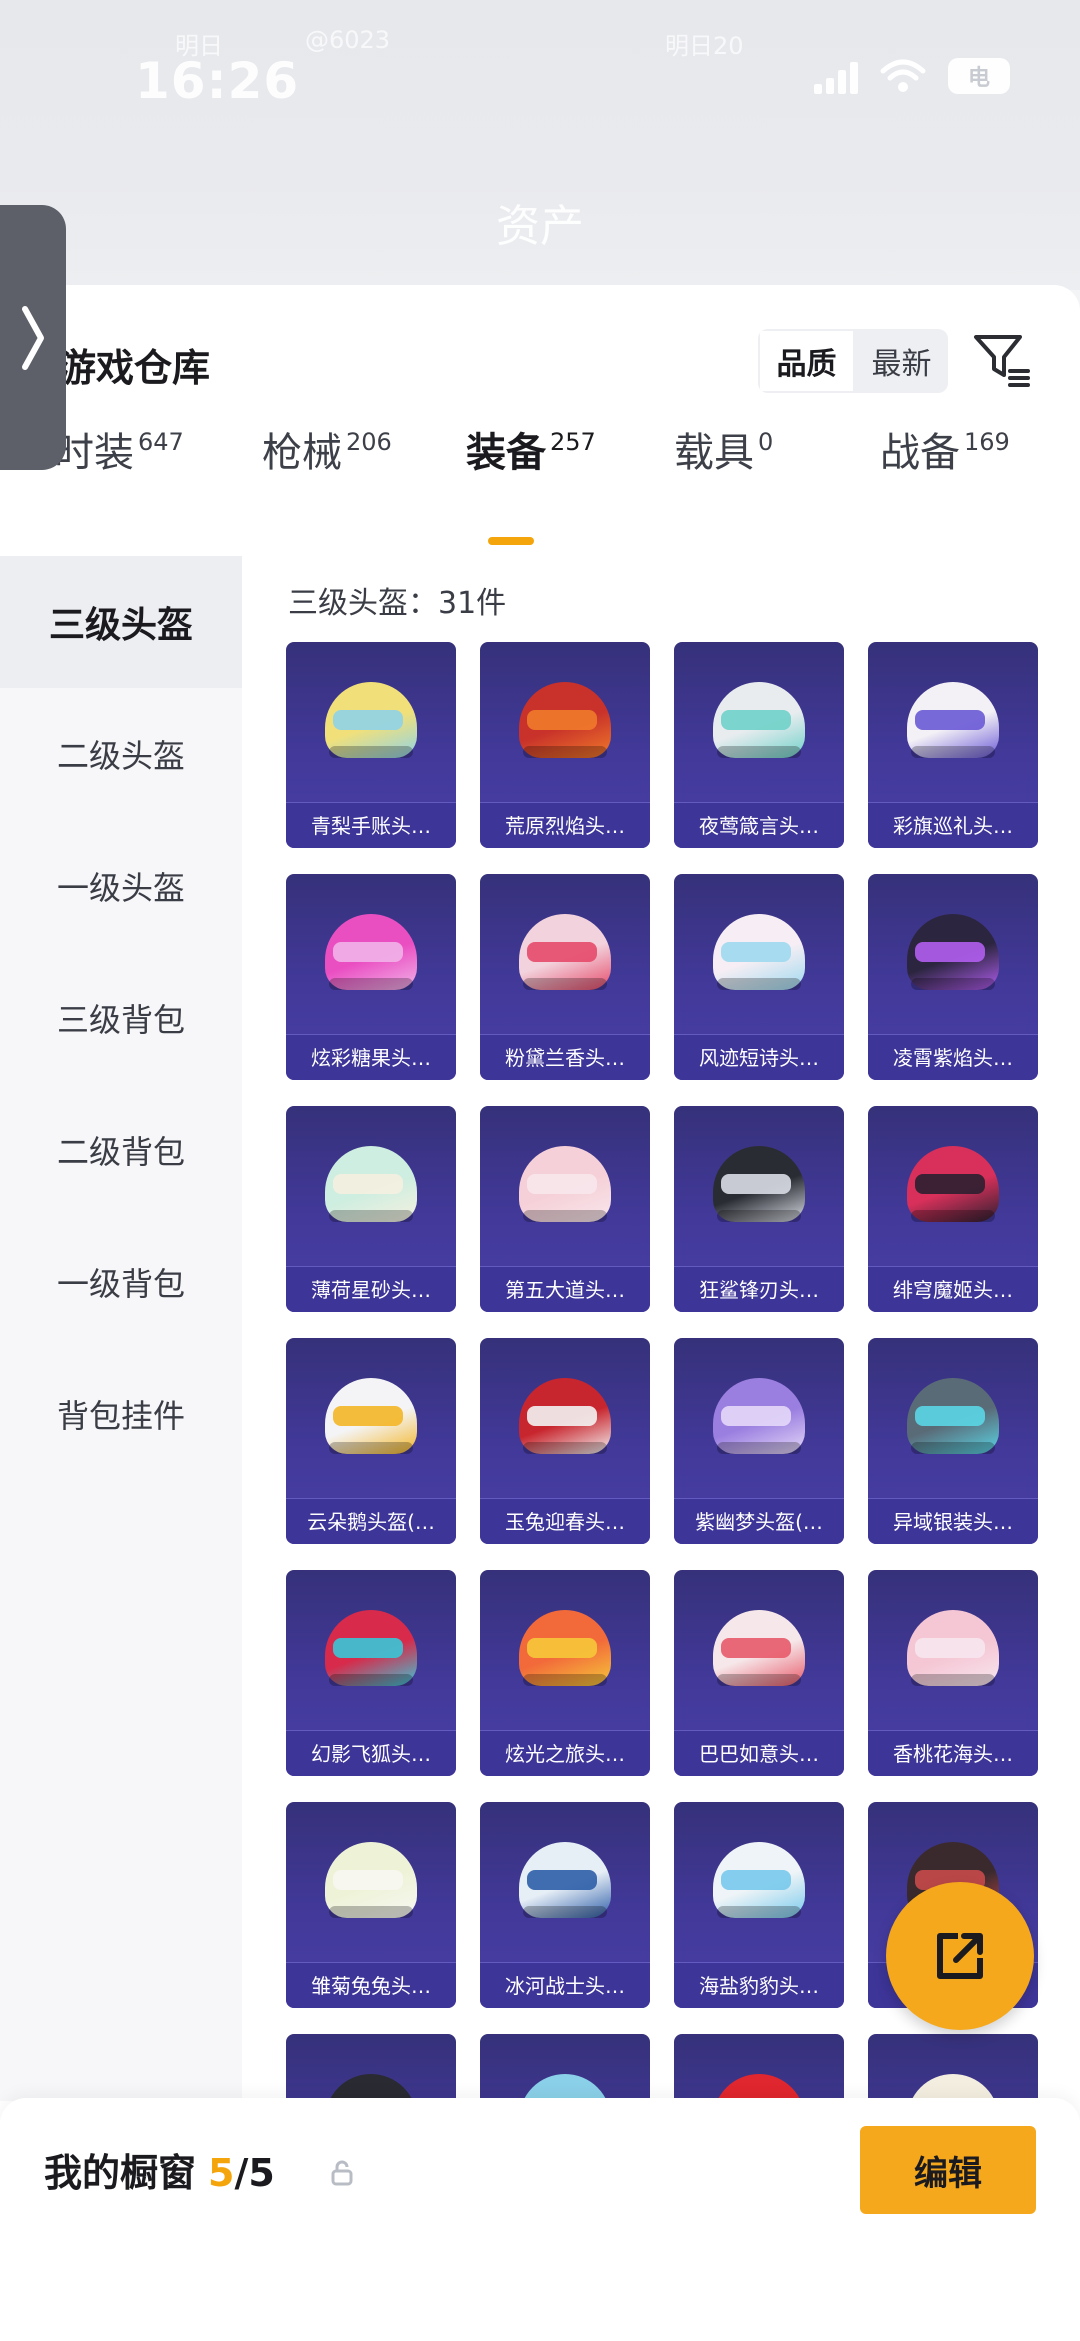 The height and width of the screenshot is (2341, 1080). I want to click on edit-button: 编辑, so click(948, 2170).